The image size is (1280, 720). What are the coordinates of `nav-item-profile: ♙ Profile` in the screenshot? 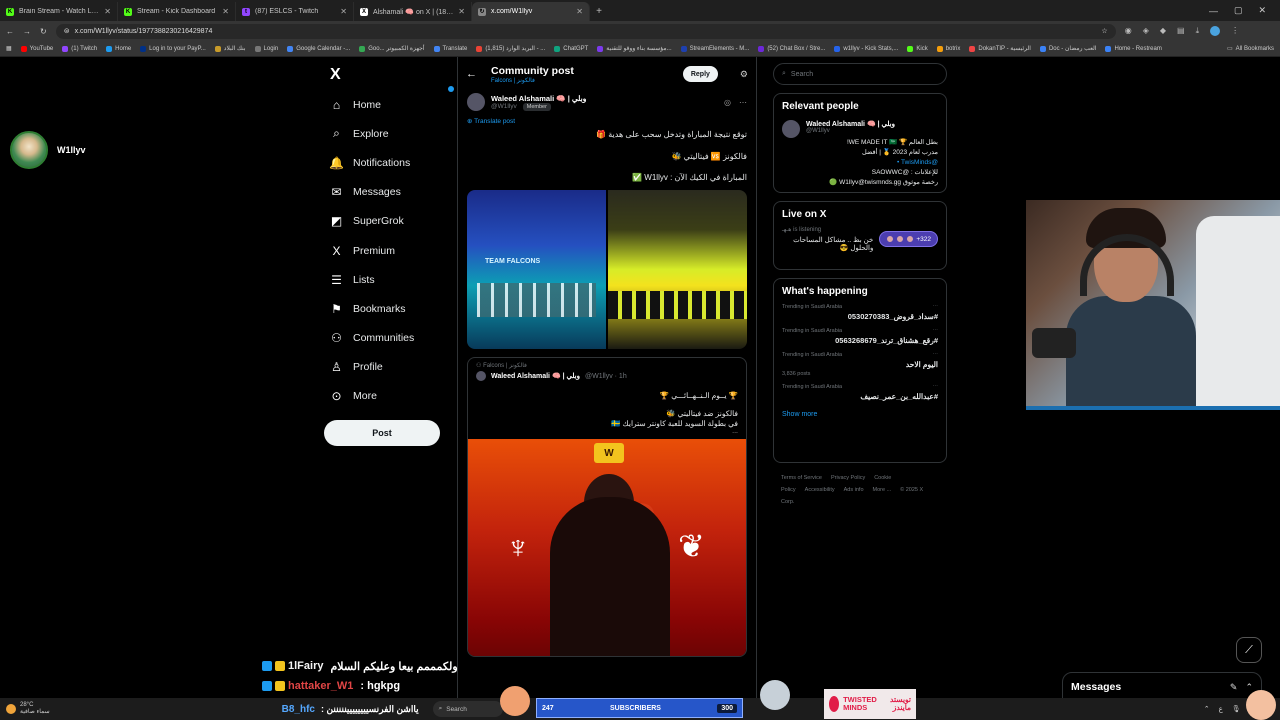 It's located at (390, 367).